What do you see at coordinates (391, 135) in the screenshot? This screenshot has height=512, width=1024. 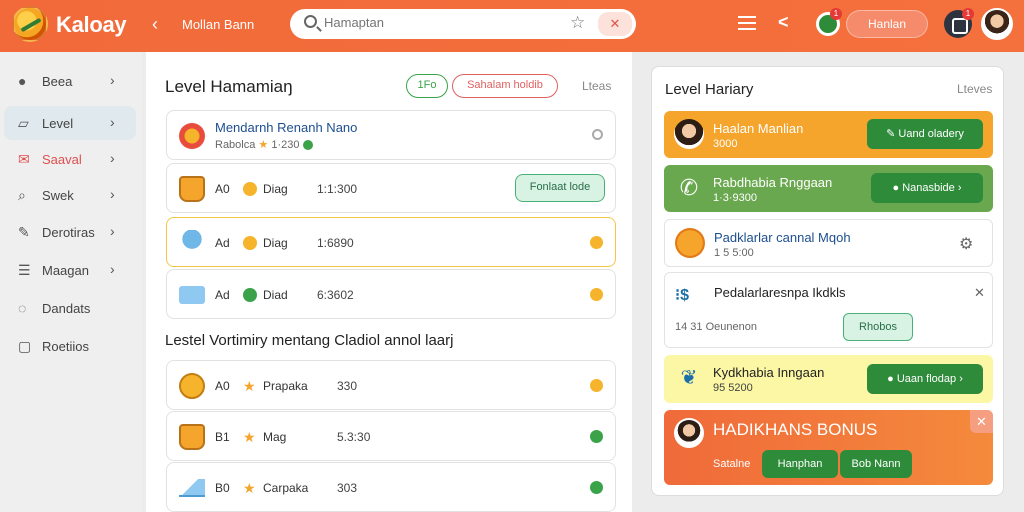 I see `level-card-featured: Mendarnh Renanh Nano Rabolca ★ 1·230` at bounding box center [391, 135].